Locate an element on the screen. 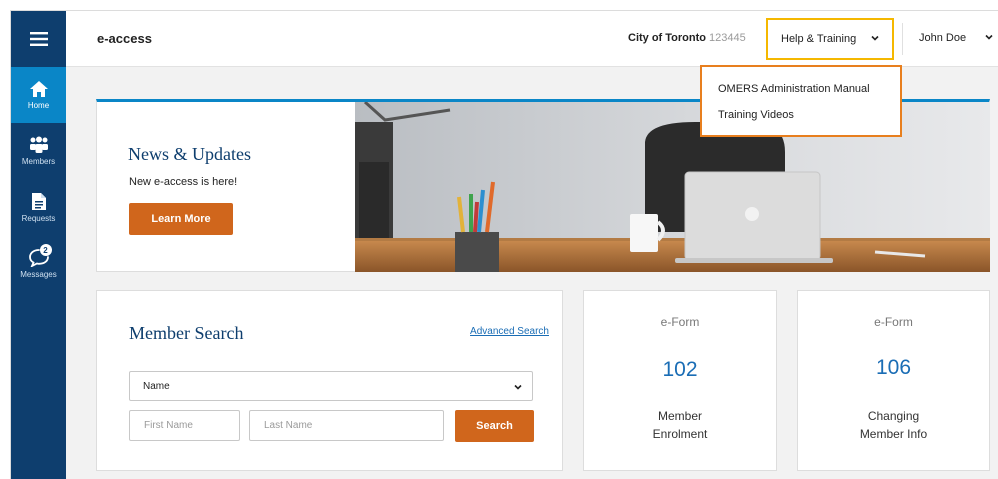  last-name-input: Last Name is located at coordinates (346, 425).